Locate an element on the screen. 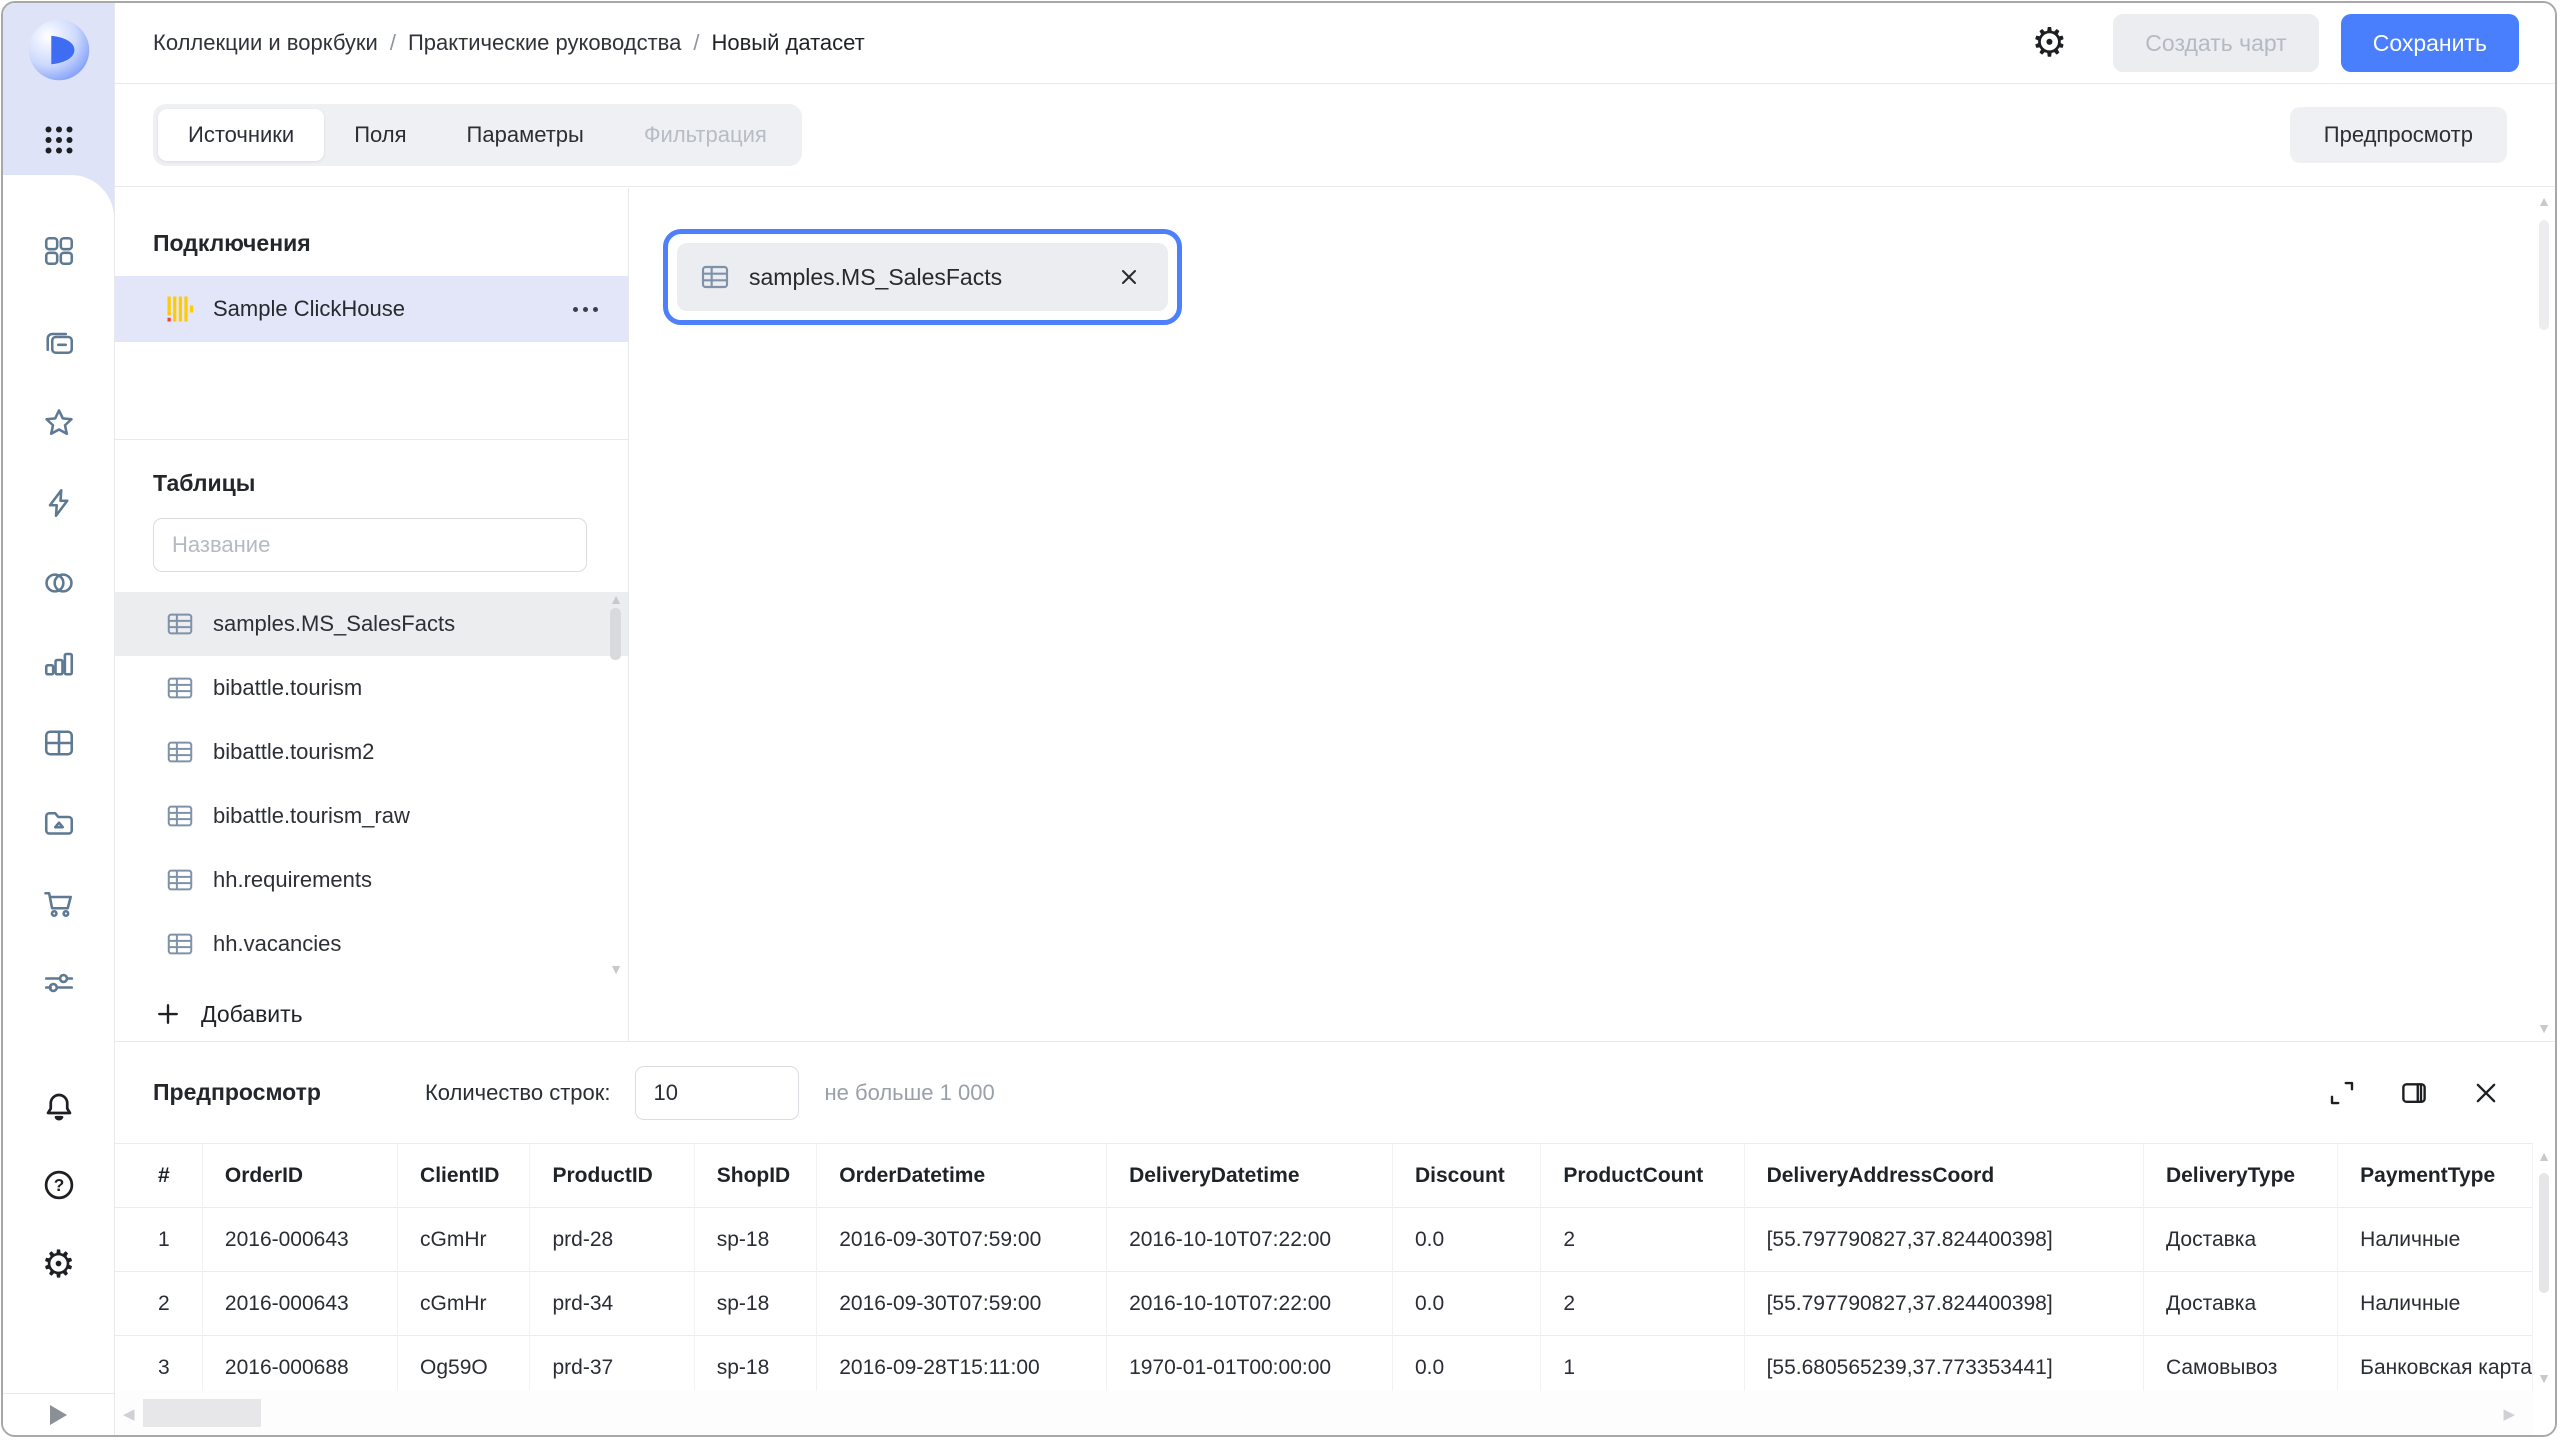  table-item-samples-ms-salesfacts: samples.MS_SalesFacts is located at coordinates (371, 624).